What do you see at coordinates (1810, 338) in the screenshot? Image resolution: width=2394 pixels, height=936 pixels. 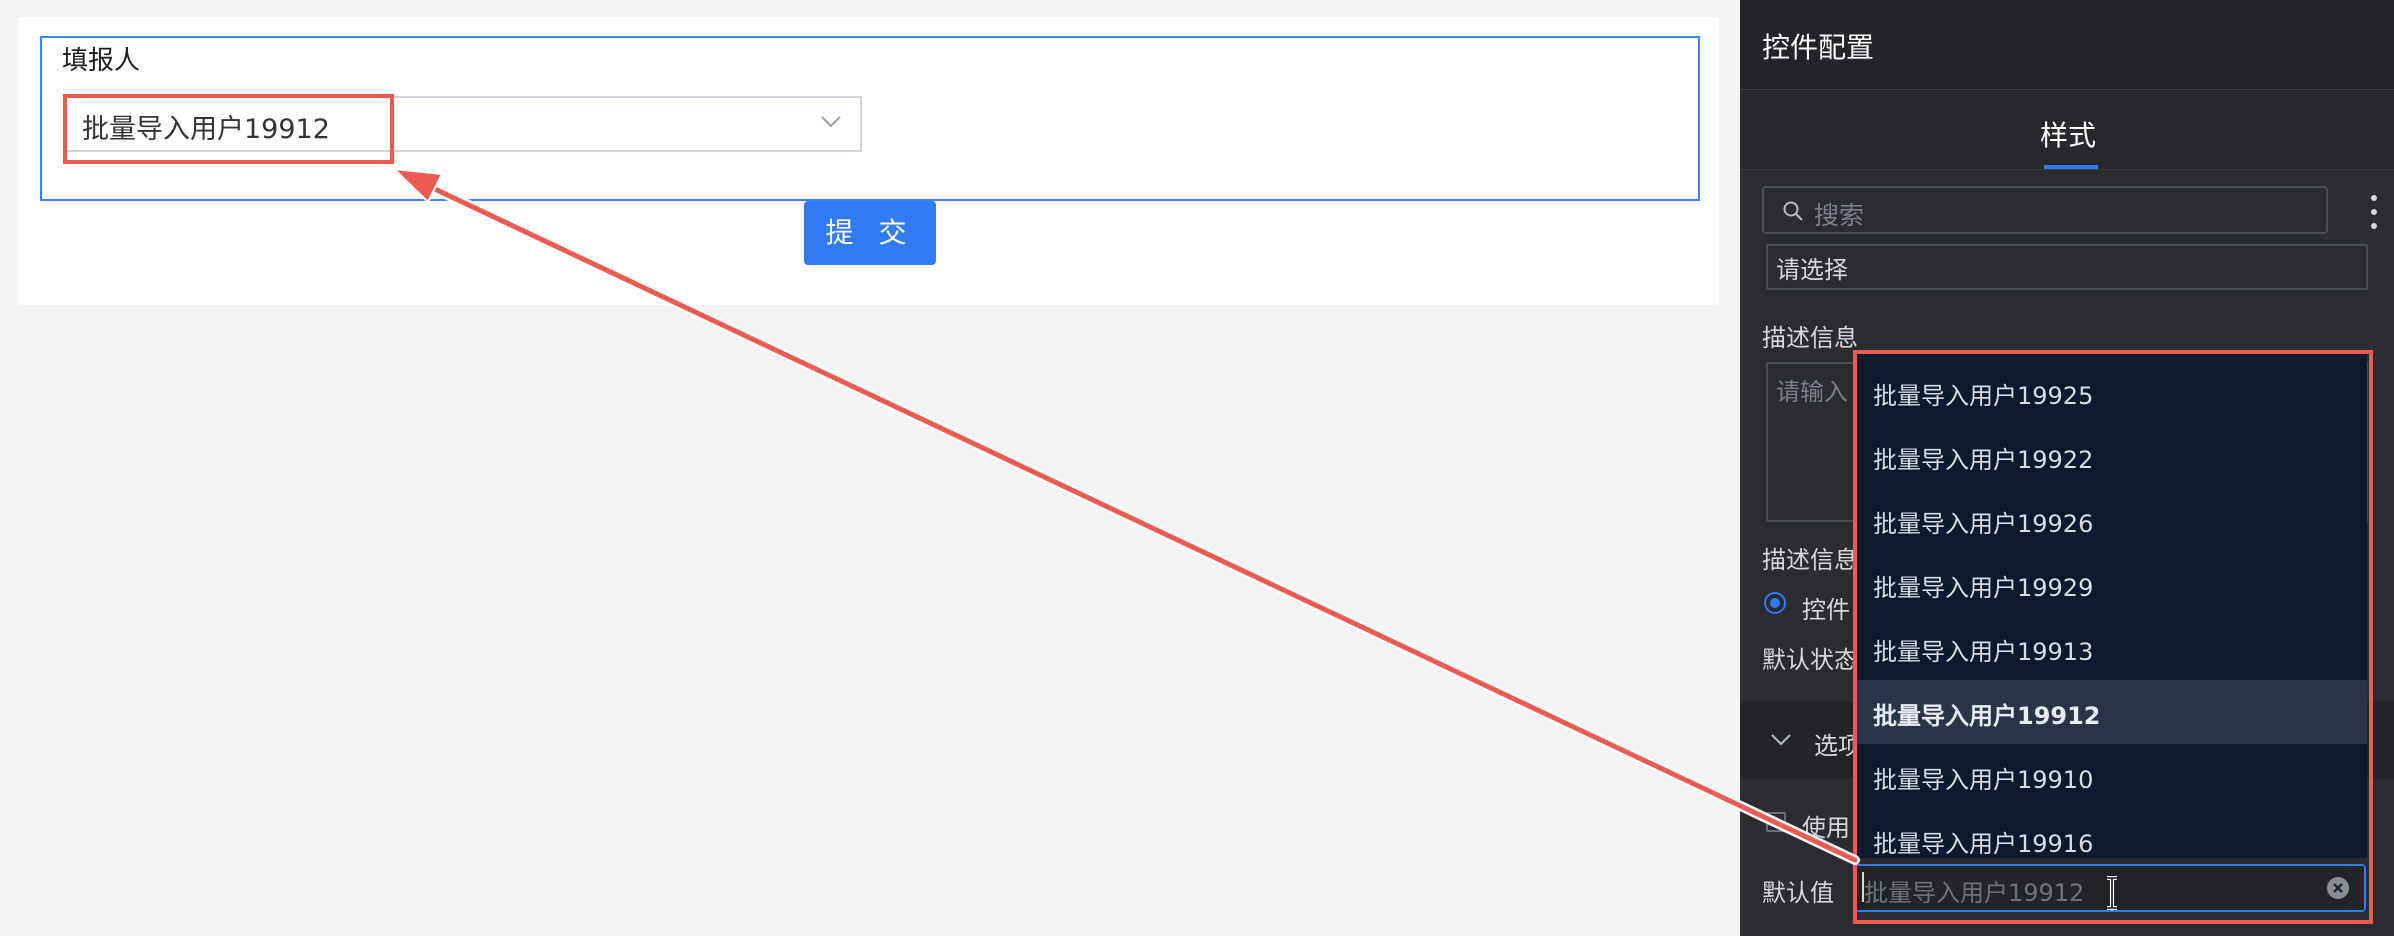 I see `desc-label: 描述信息` at bounding box center [1810, 338].